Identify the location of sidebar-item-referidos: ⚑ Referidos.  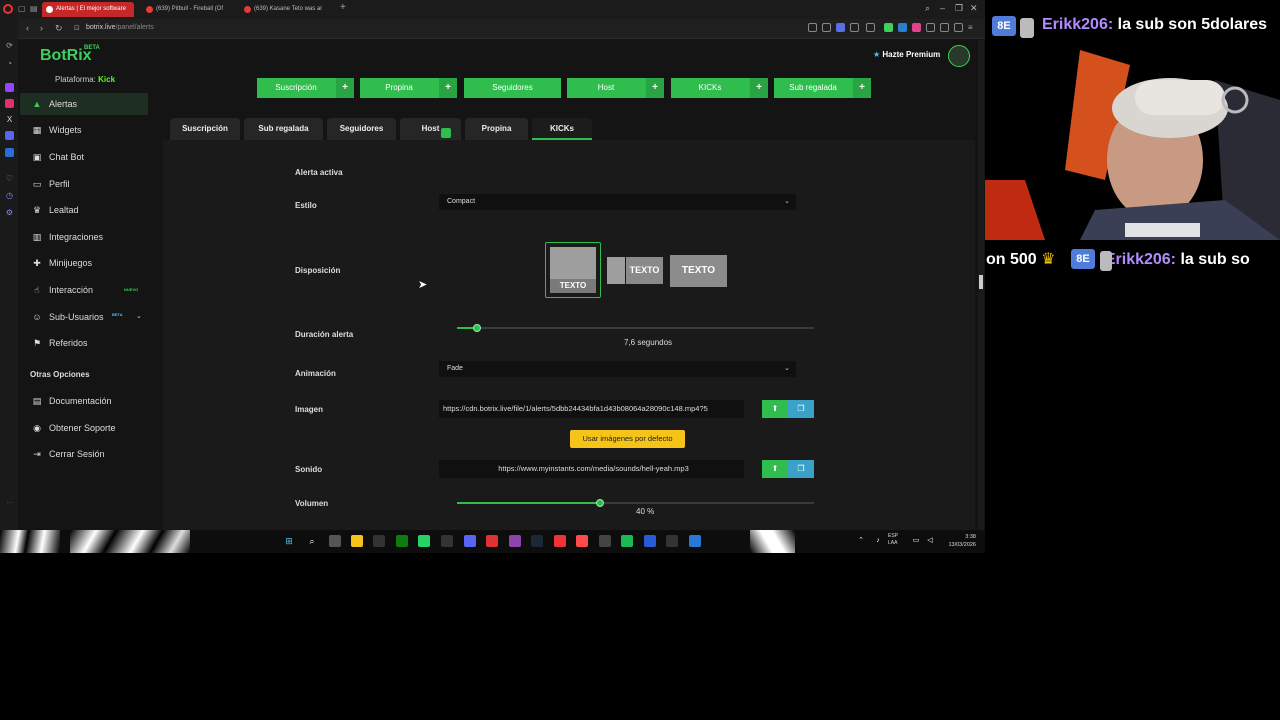
(84, 343).